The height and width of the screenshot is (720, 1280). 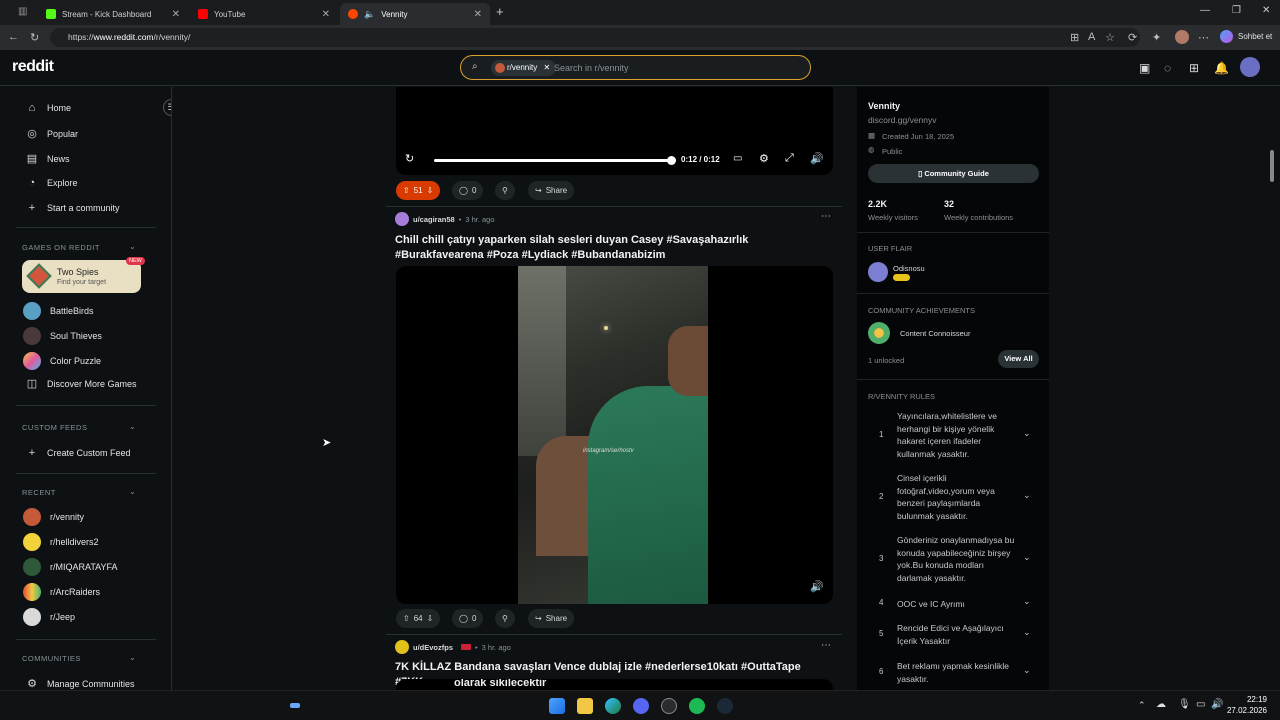 I want to click on steam-icon, so click(x=725, y=706).